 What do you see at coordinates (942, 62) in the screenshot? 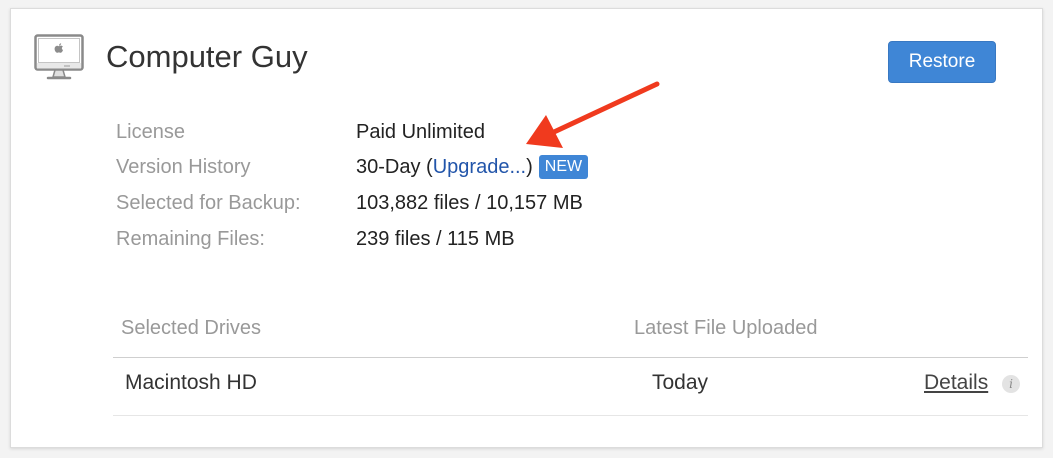
I see `restore-button: Restore` at bounding box center [942, 62].